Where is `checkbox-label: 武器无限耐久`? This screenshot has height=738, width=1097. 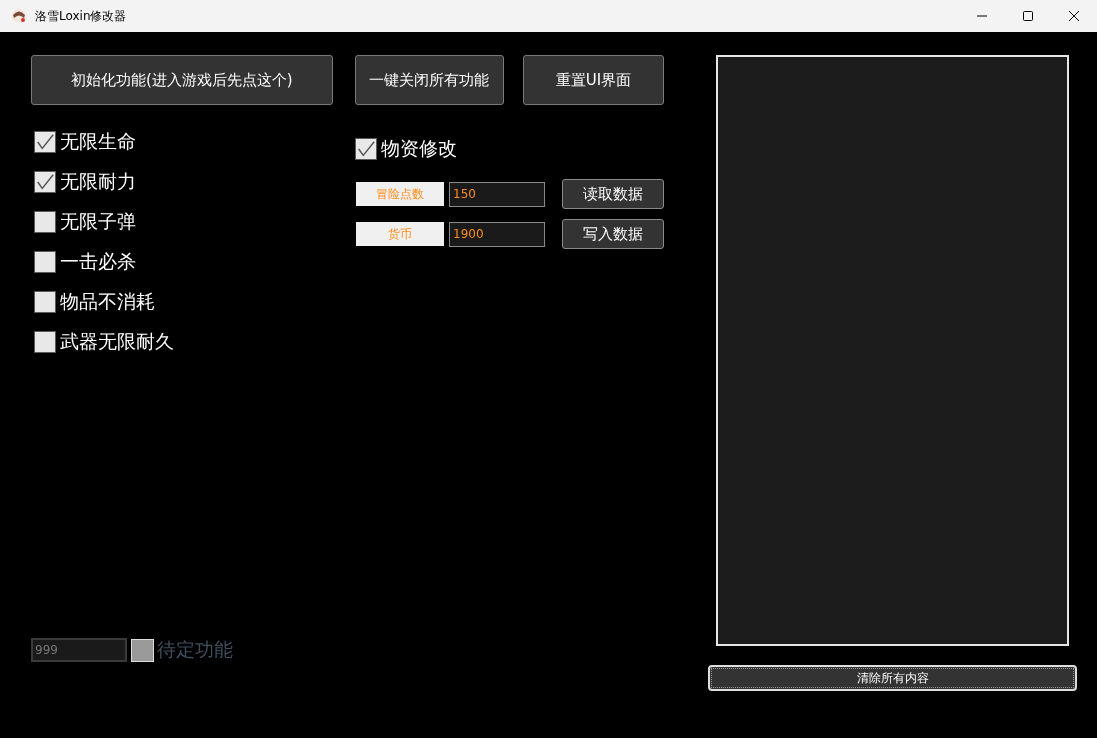 checkbox-label: 武器无限耐久 is located at coordinates (117, 342).